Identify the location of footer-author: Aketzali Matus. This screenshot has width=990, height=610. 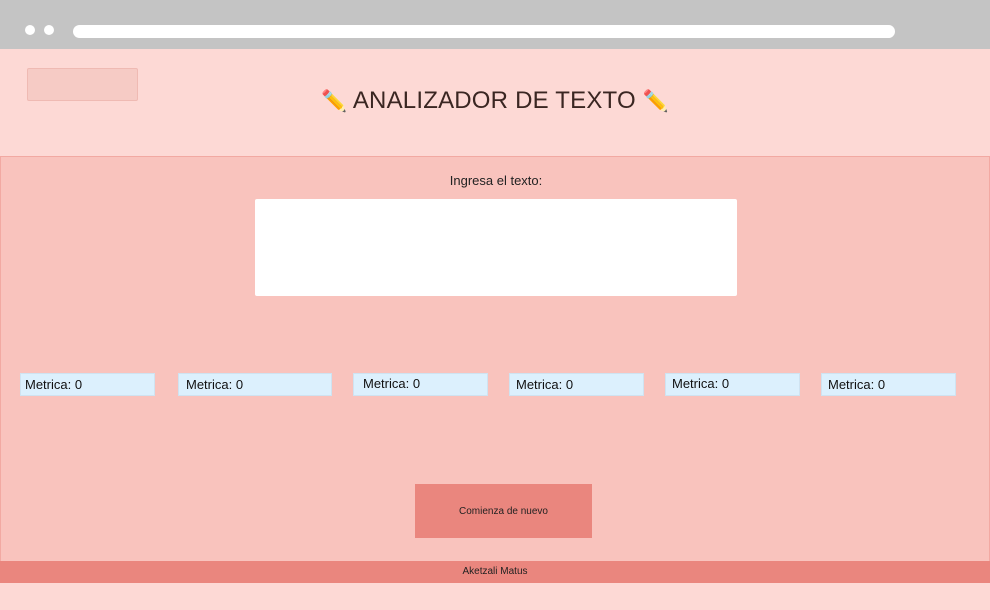
(495, 571).